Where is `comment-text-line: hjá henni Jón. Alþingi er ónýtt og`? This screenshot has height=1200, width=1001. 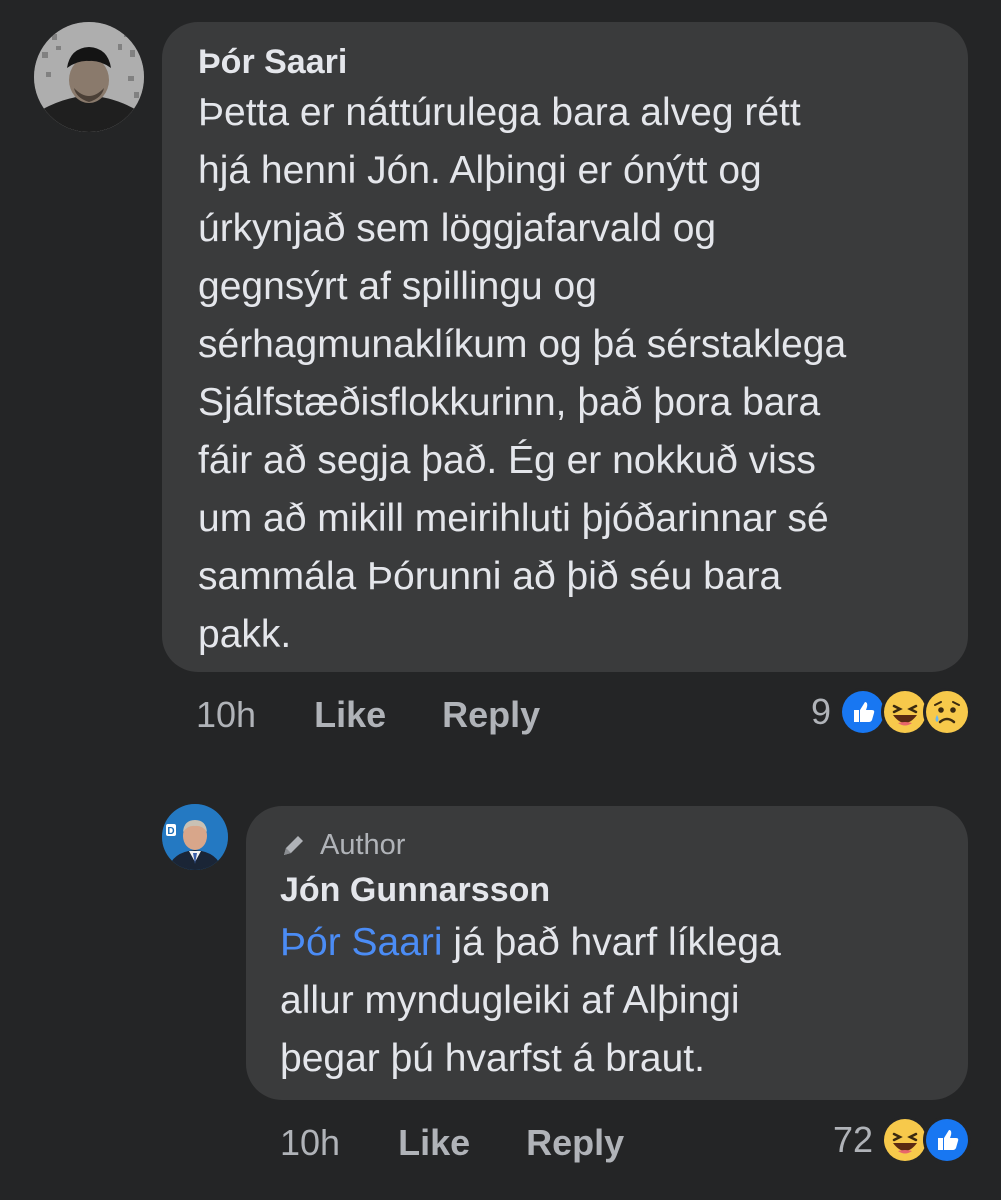
comment-text-line: hjá henni Jón. Alþingi er ónýtt og is located at coordinates (480, 170).